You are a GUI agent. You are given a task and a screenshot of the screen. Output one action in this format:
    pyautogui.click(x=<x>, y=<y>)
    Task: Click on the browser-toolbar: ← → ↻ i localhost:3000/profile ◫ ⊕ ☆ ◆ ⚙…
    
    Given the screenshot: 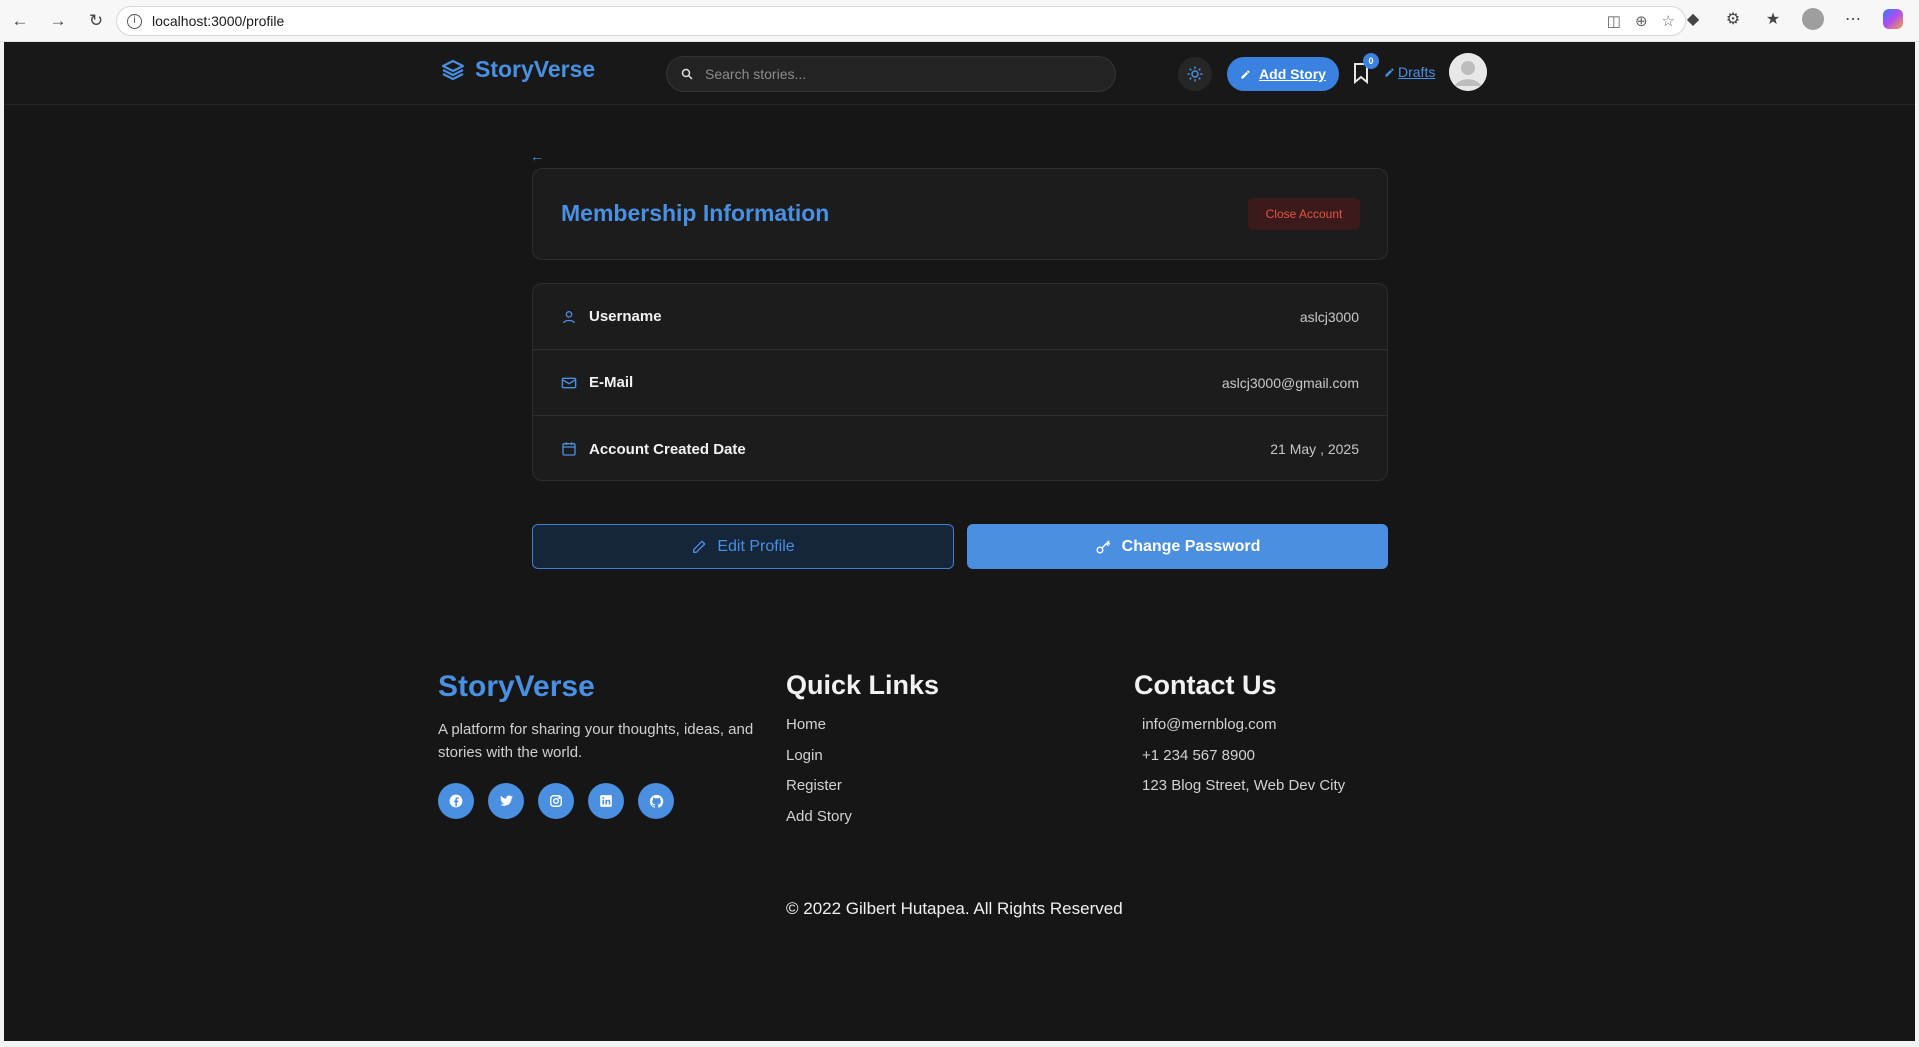 What is the action you would take?
    pyautogui.click(x=959, y=21)
    